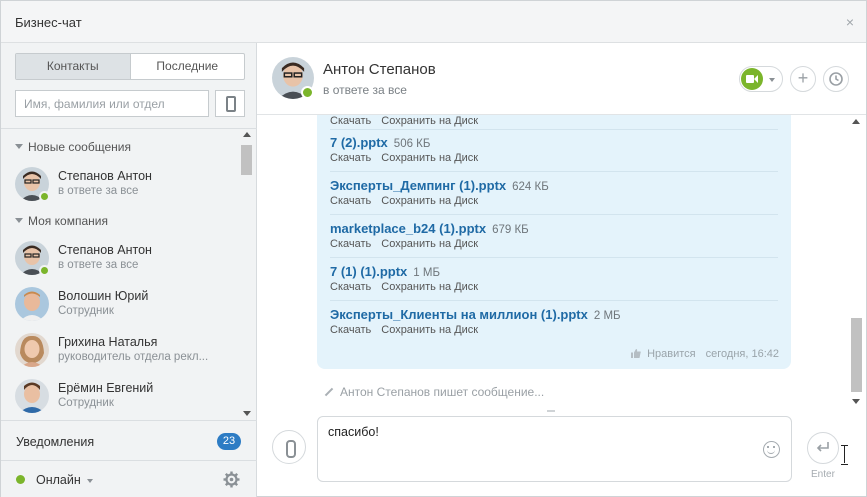  Describe the element at coordinates (551, 411) in the screenshot. I see `resize-handle` at that location.